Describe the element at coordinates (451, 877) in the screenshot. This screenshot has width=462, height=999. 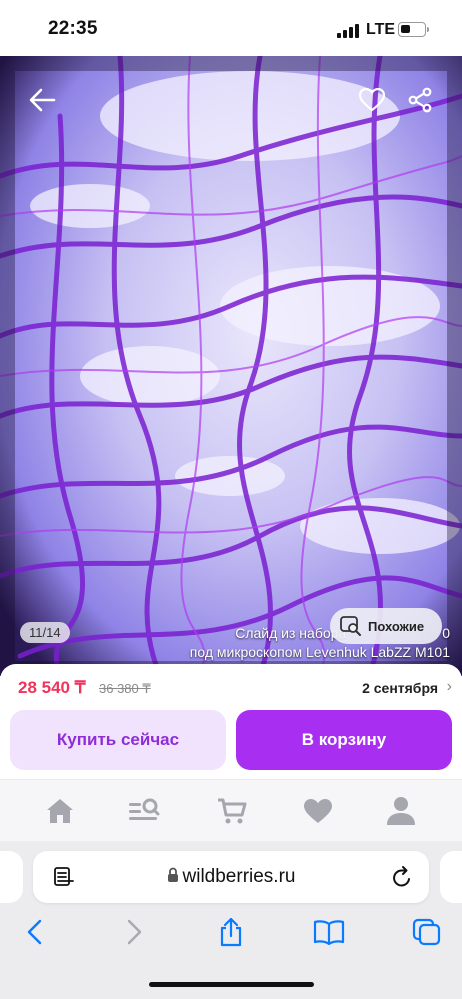
I see `next-tab-pill` at that location.